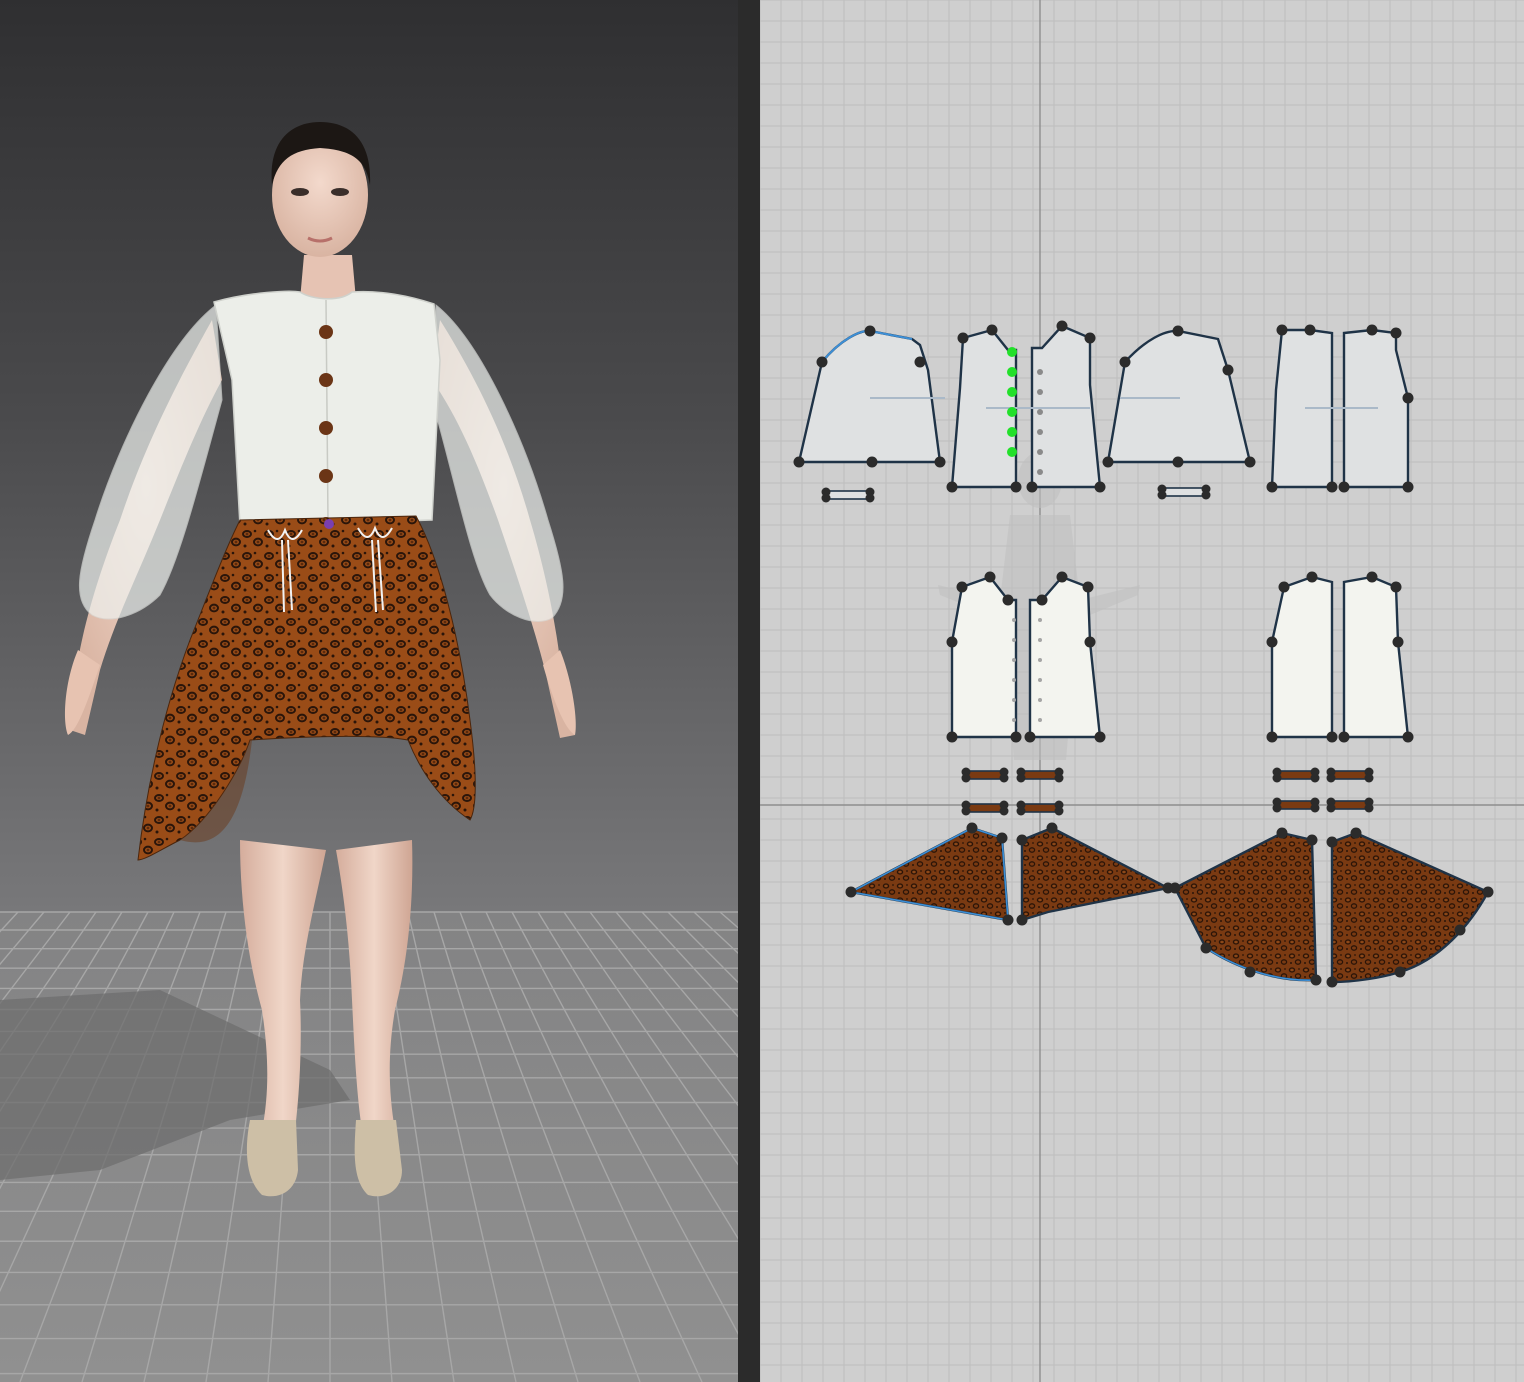 The image size is (1524, 1382). What do you see at coordinates (306, 688) in the screenshot?
I see `3d-skirt` at bounding box center [306, 688].